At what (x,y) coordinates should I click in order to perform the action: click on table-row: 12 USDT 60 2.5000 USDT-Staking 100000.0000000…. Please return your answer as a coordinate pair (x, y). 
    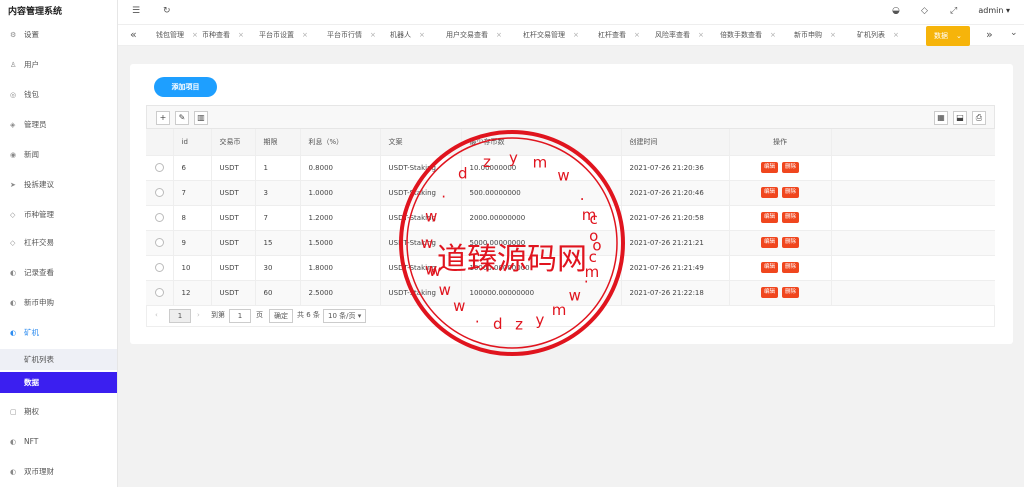
    Looking at the image, I should click on (570, 293).